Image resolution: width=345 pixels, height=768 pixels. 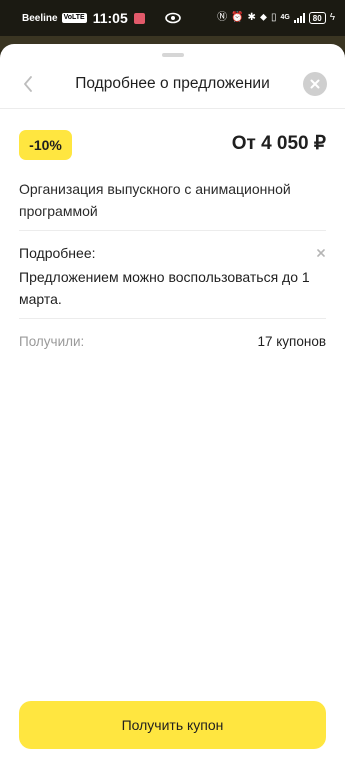 What do you see at coordinates (52, 341) in the screenshot?
I see `received-label: Получили:` at bounding box center [52, 341].